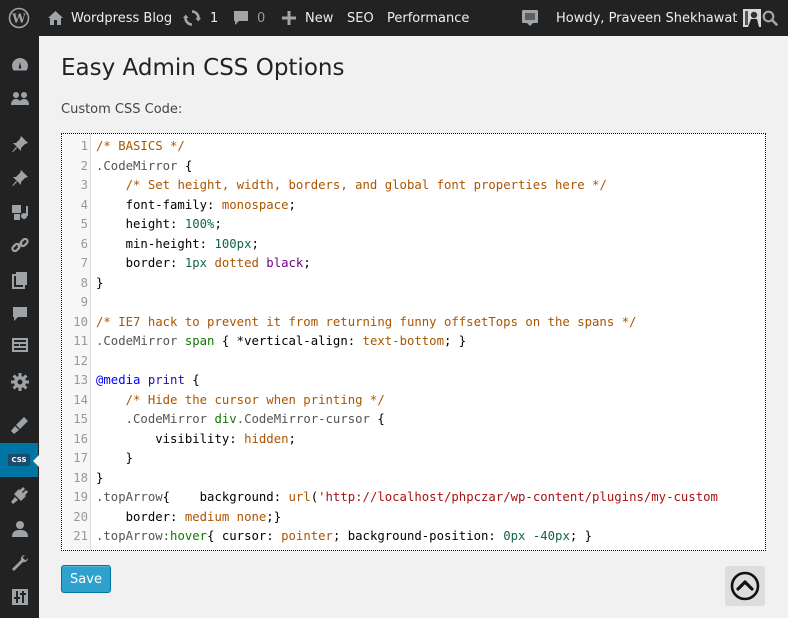 The image size is (788, 618). I want to click on code-text: /* Hide the cursor when printing */, so click(240, 401).